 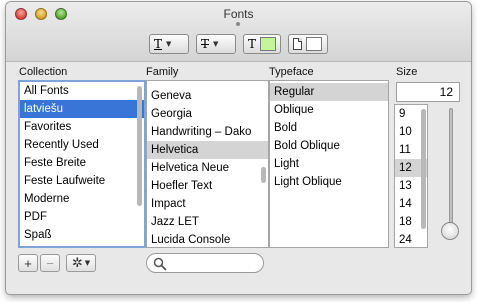 What do you see at coordinates (450, 231) in the screenshot?
I see `size-slider-knob` at bounding box center [450, 231].